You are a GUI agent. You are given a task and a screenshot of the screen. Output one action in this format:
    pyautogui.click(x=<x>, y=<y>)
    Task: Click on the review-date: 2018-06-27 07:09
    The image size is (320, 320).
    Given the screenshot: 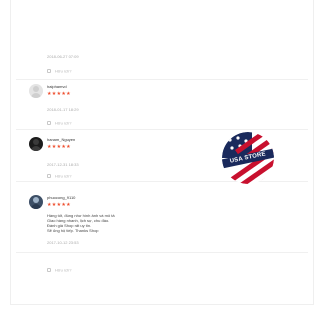 What is the action you would take?
    pyautogui.click(x=63, y=56)
    